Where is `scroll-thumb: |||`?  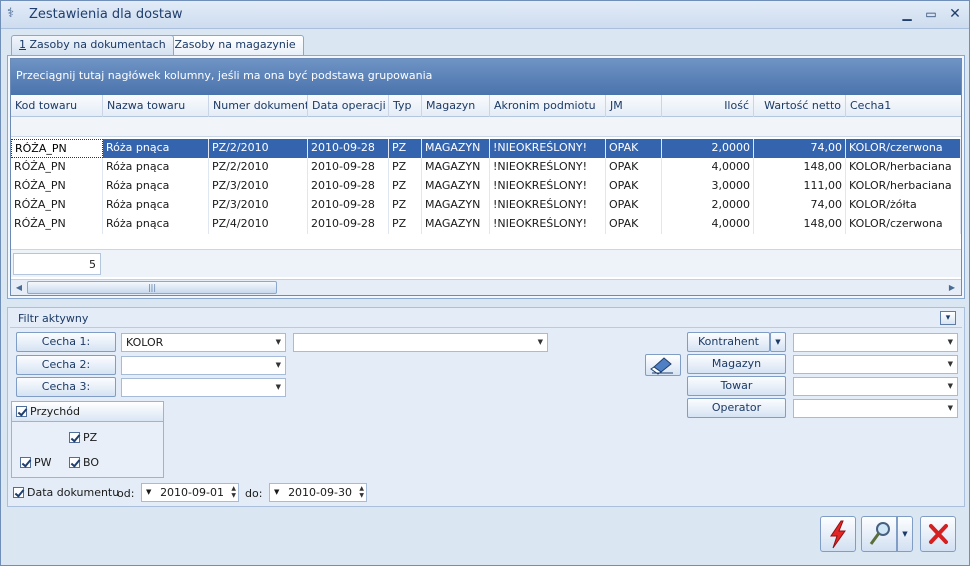
scroll-thumb: ||| is located at coordinates (152, 287).